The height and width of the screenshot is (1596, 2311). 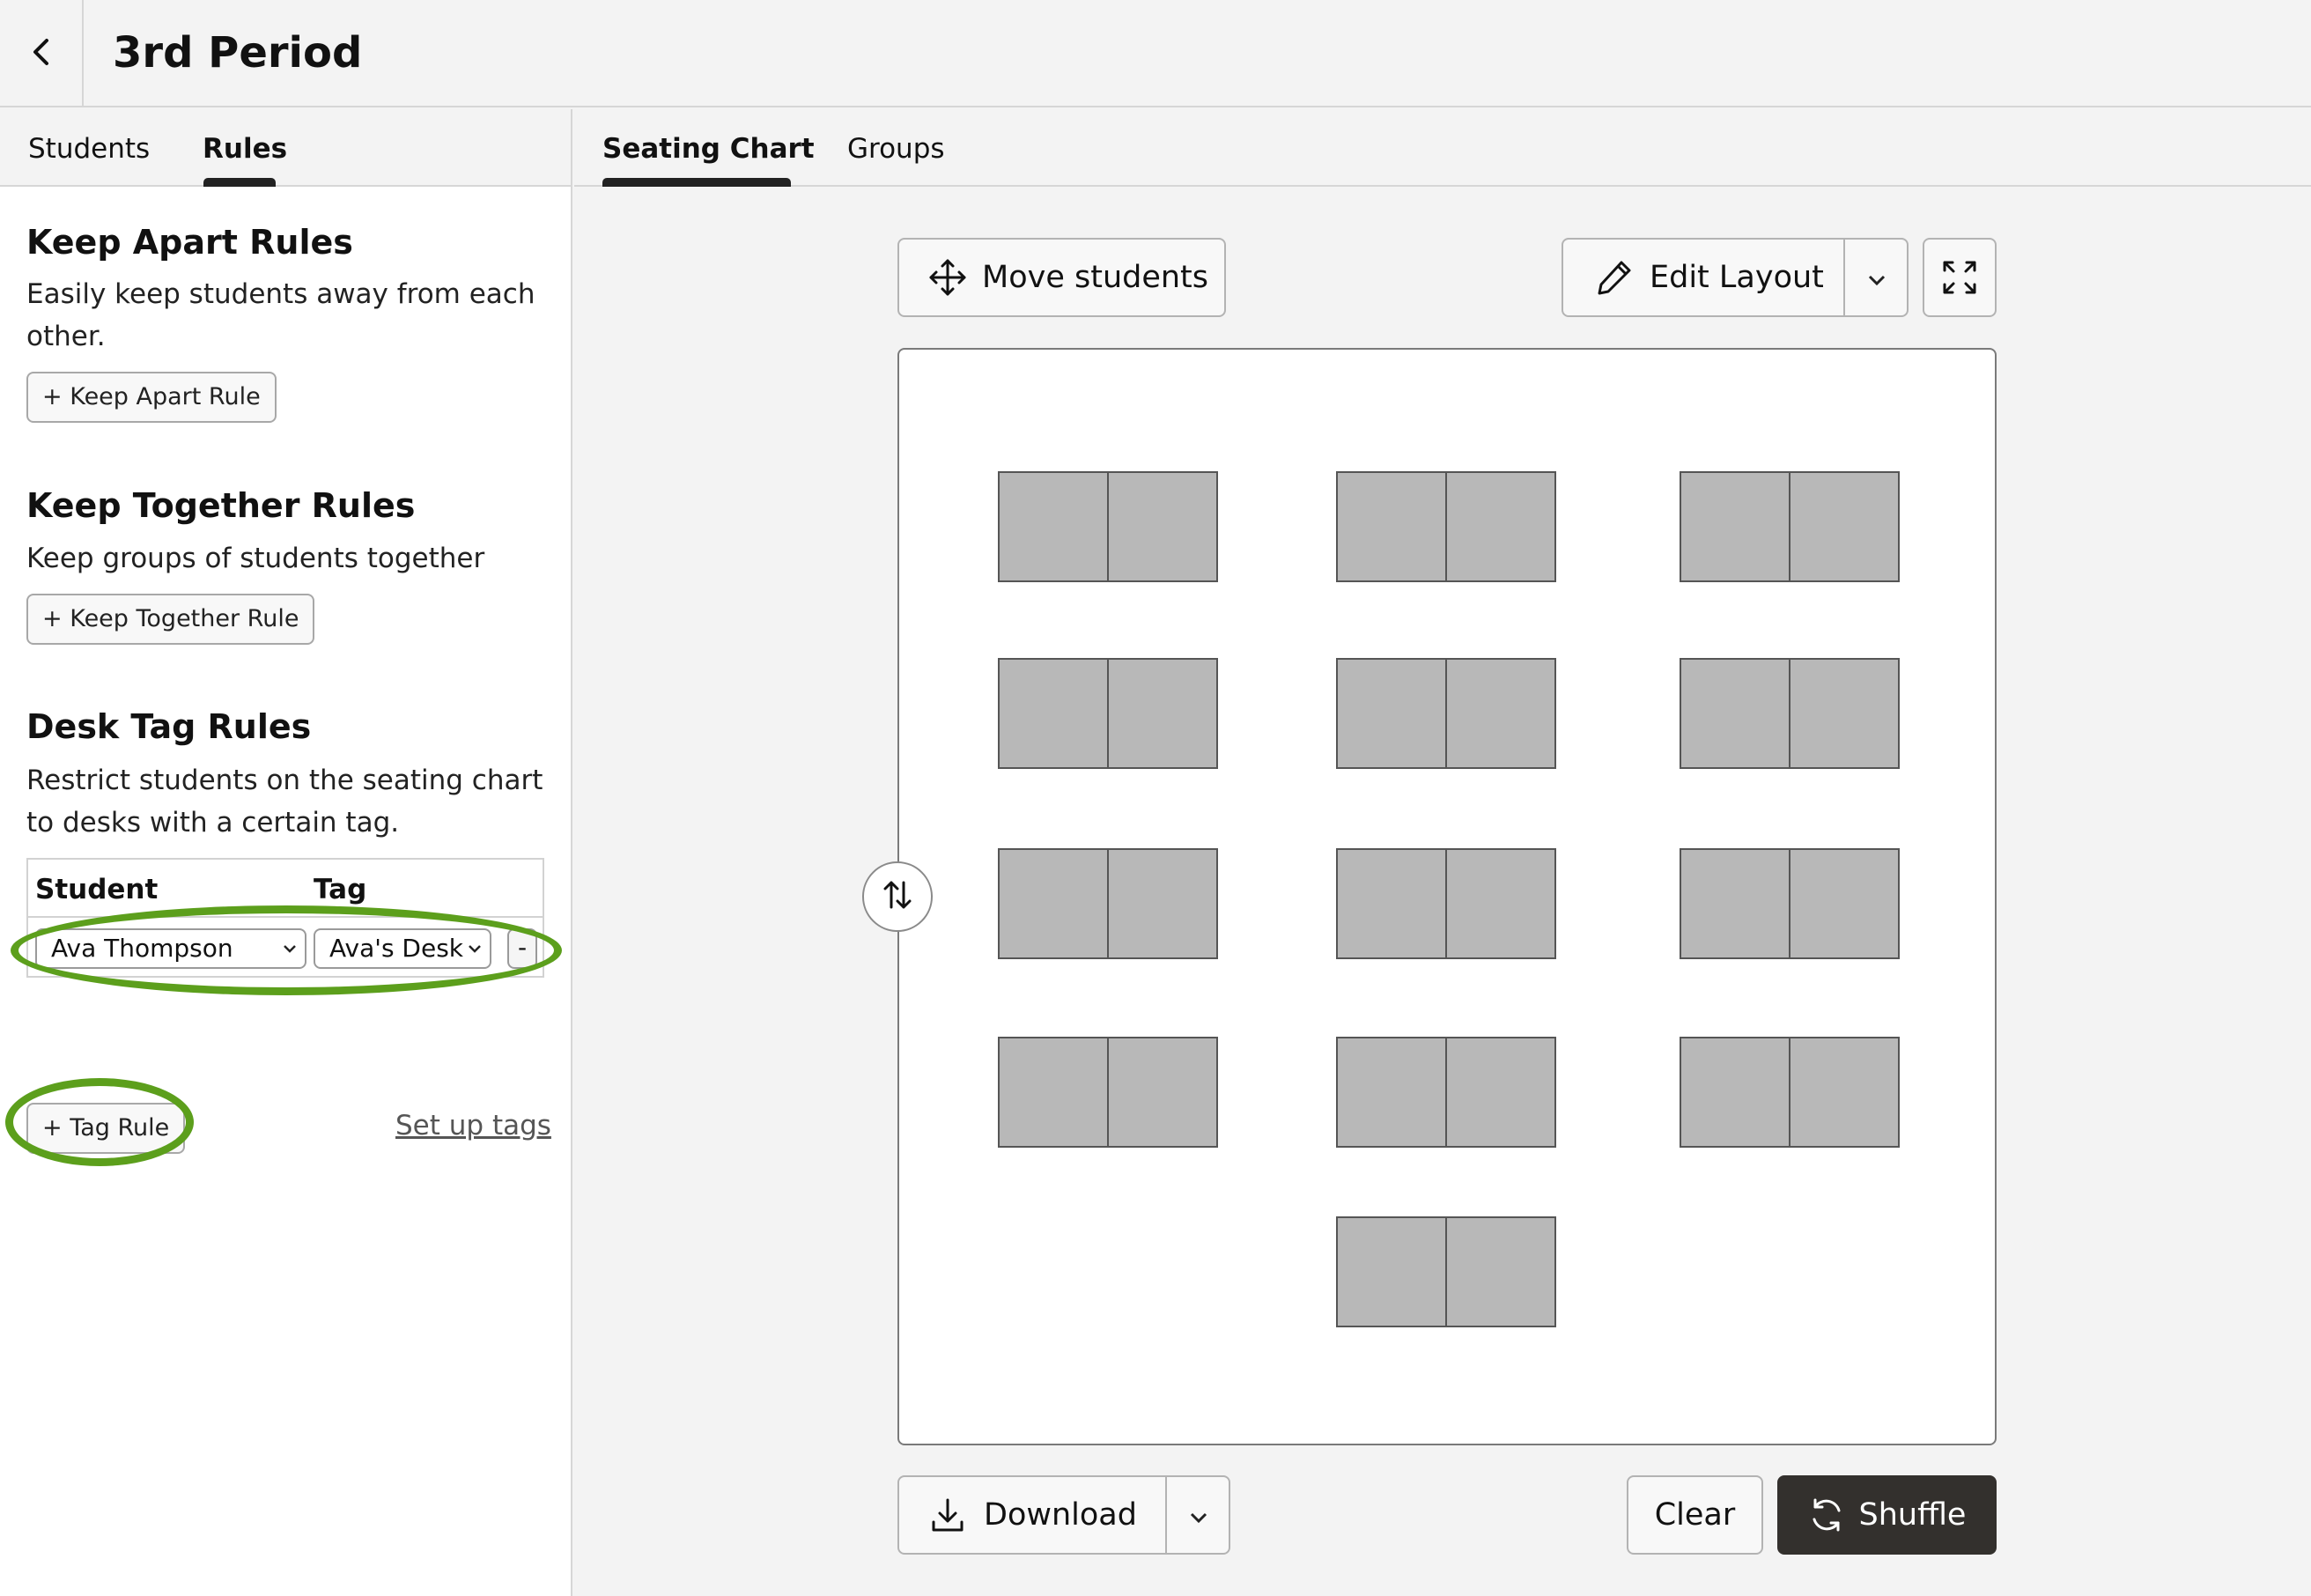 I want to click on edit-layout-split-button: Edit Layout, so click(x=1735, y=277).